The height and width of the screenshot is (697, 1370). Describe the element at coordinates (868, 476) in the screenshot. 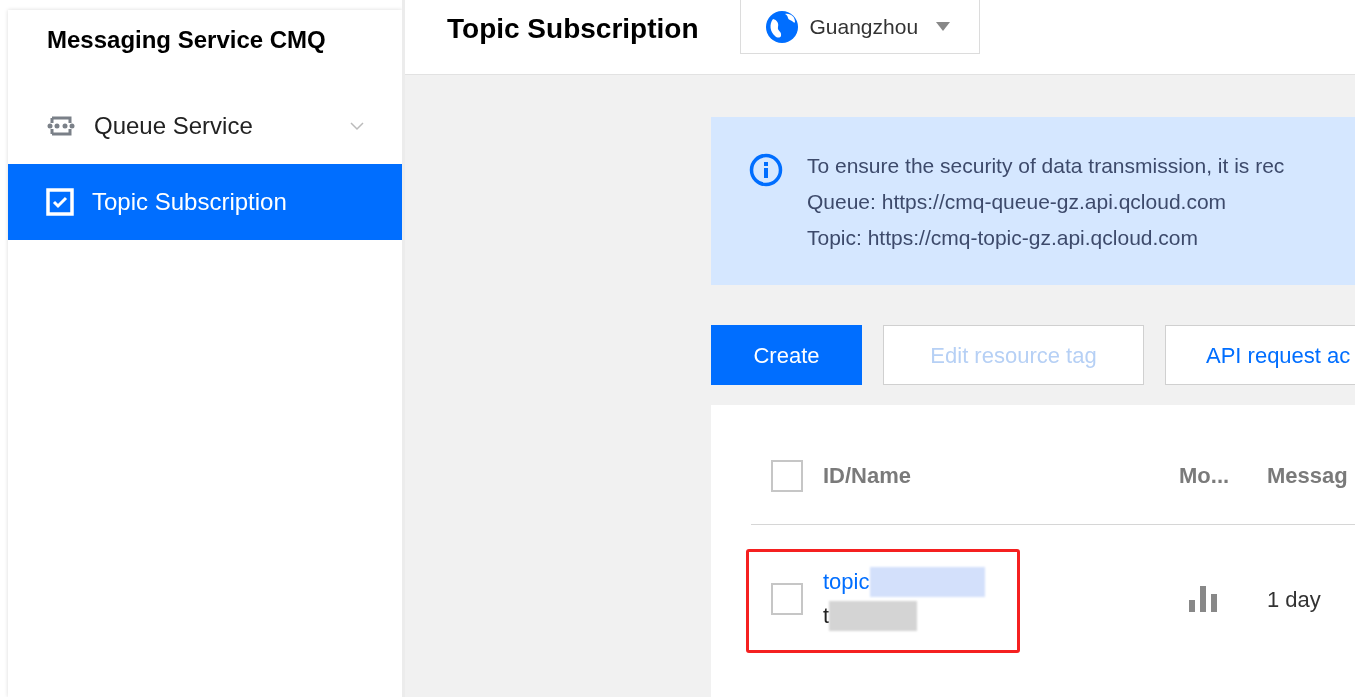

I see `column-header: ID/Name` at that location.